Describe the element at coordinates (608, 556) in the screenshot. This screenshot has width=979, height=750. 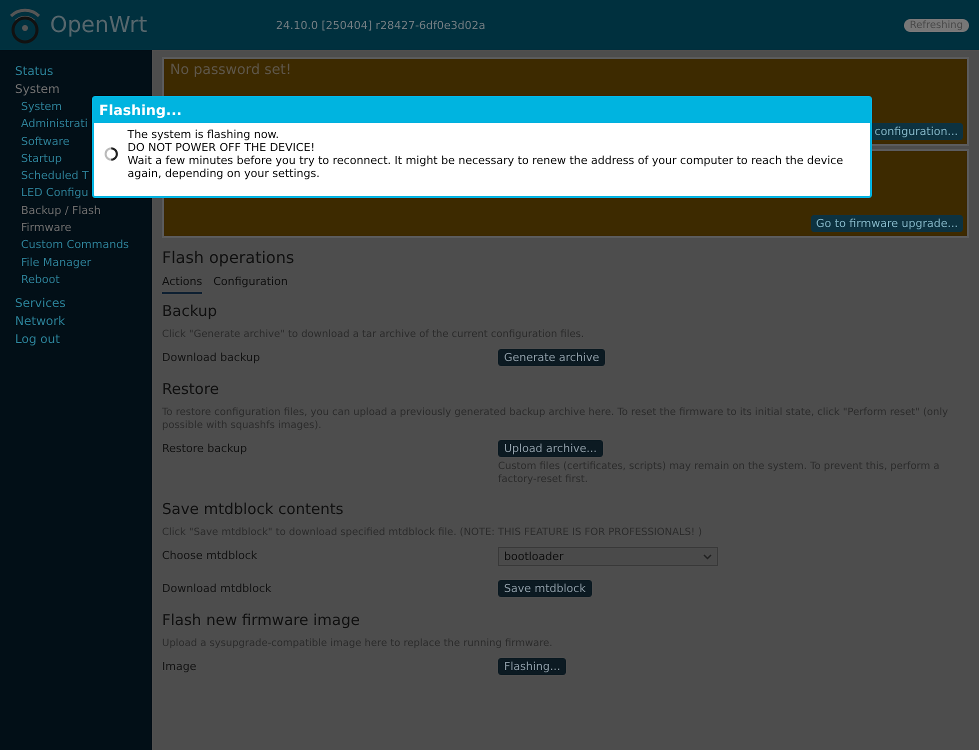
I see `dropdown-field: bootloader` at that location.